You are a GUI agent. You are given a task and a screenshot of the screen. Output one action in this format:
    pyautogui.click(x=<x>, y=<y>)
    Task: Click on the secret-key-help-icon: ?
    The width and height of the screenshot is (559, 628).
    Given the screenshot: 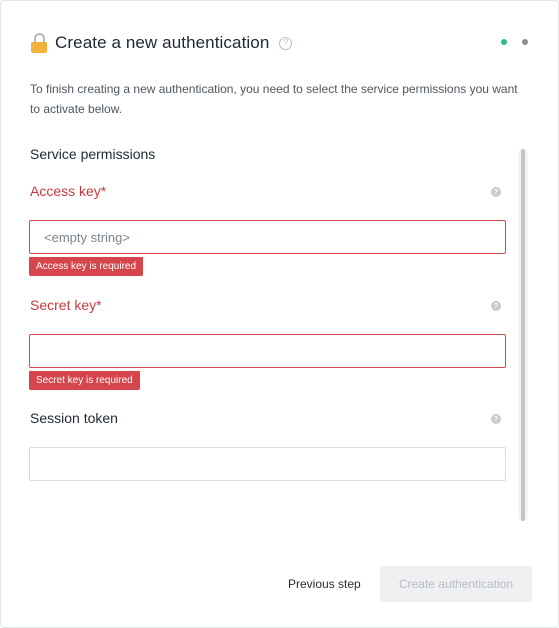 What is the action you would take?
    pyautogui.click(x=496, y=306)
    